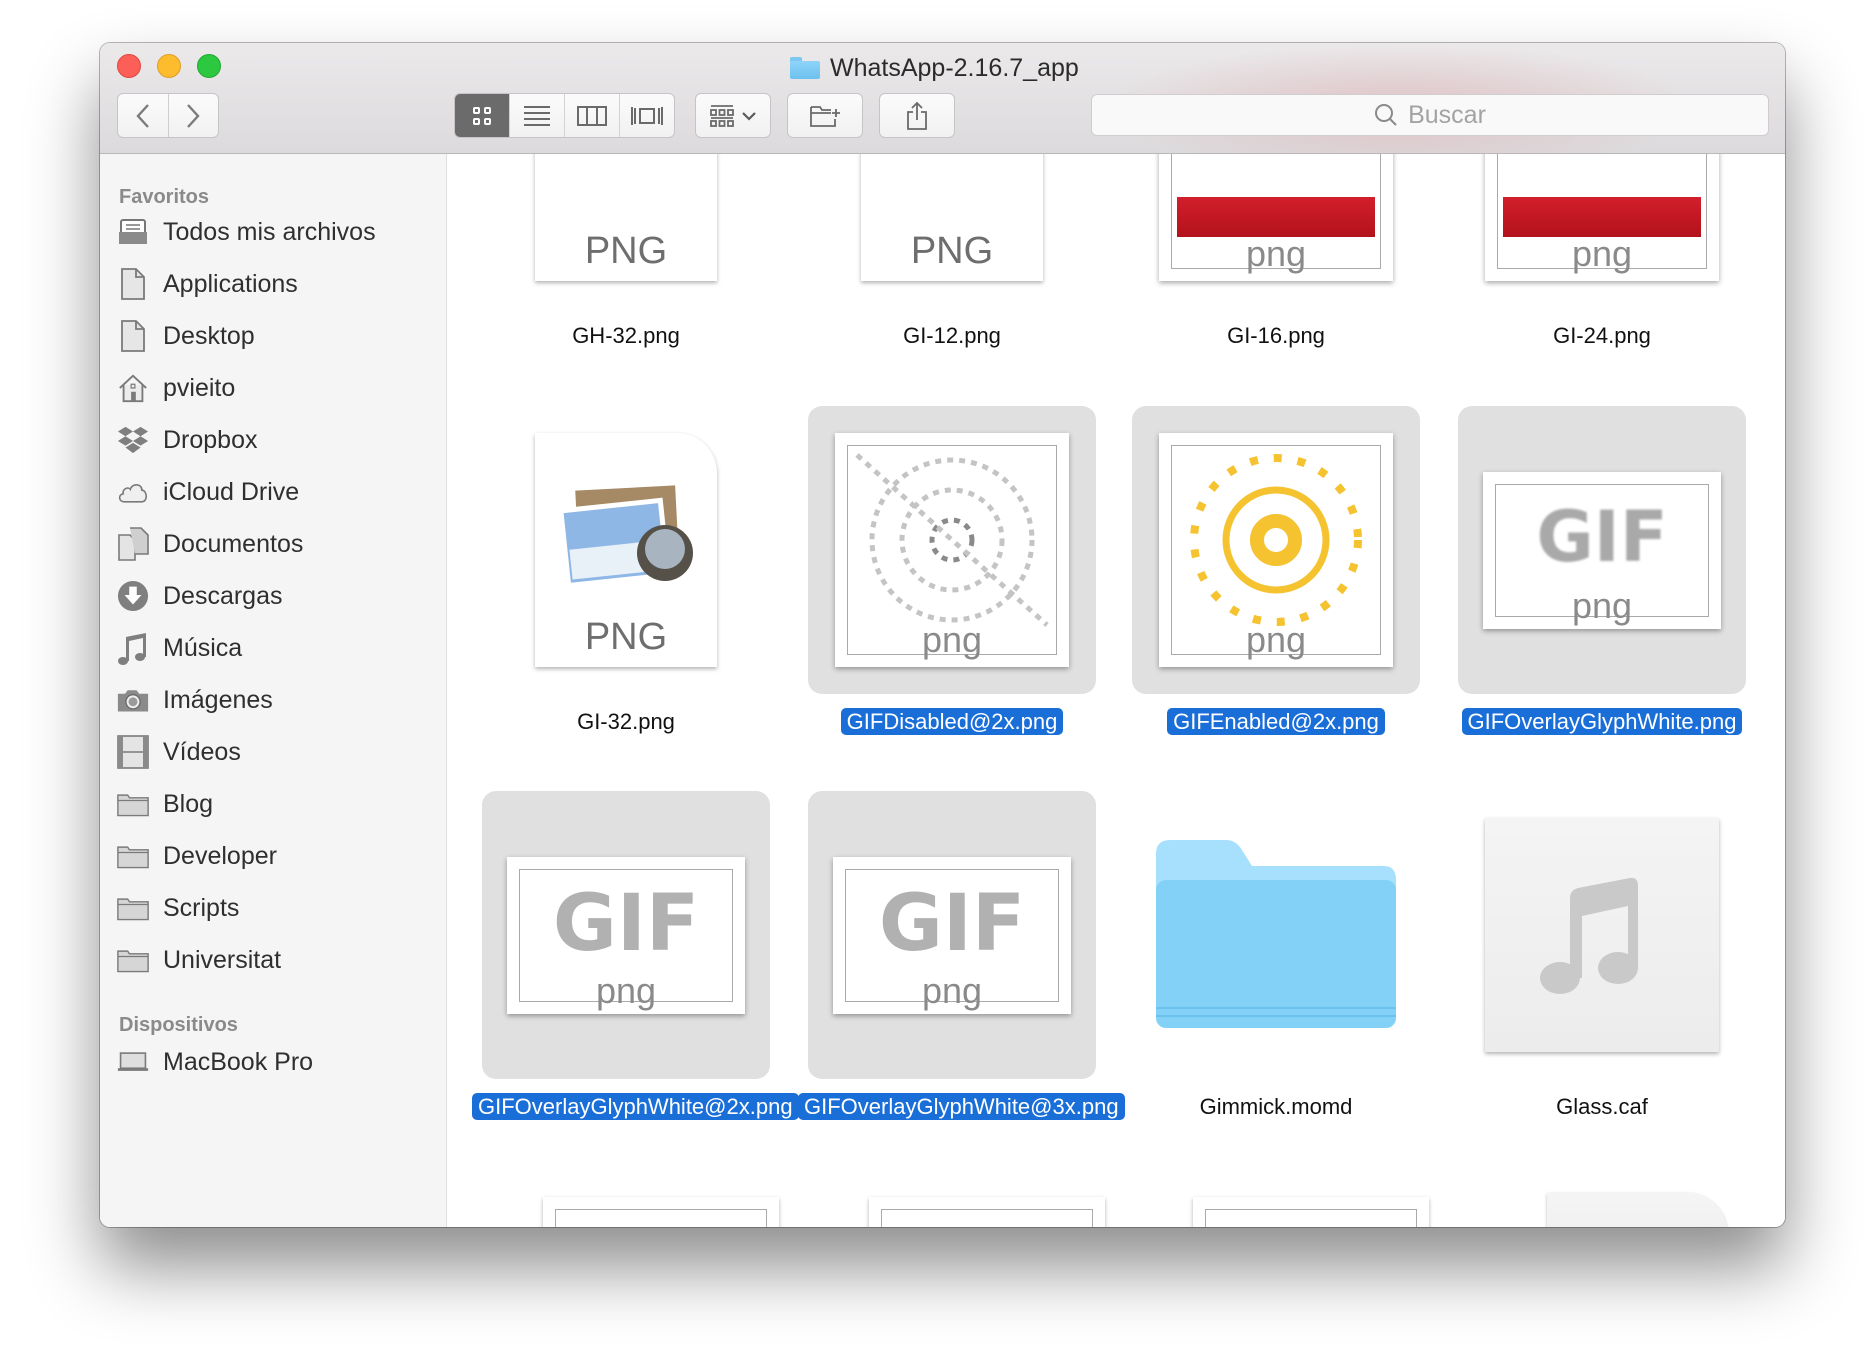  I want to click on sidebar-item-universitat: Universitat, so click(199, 960).